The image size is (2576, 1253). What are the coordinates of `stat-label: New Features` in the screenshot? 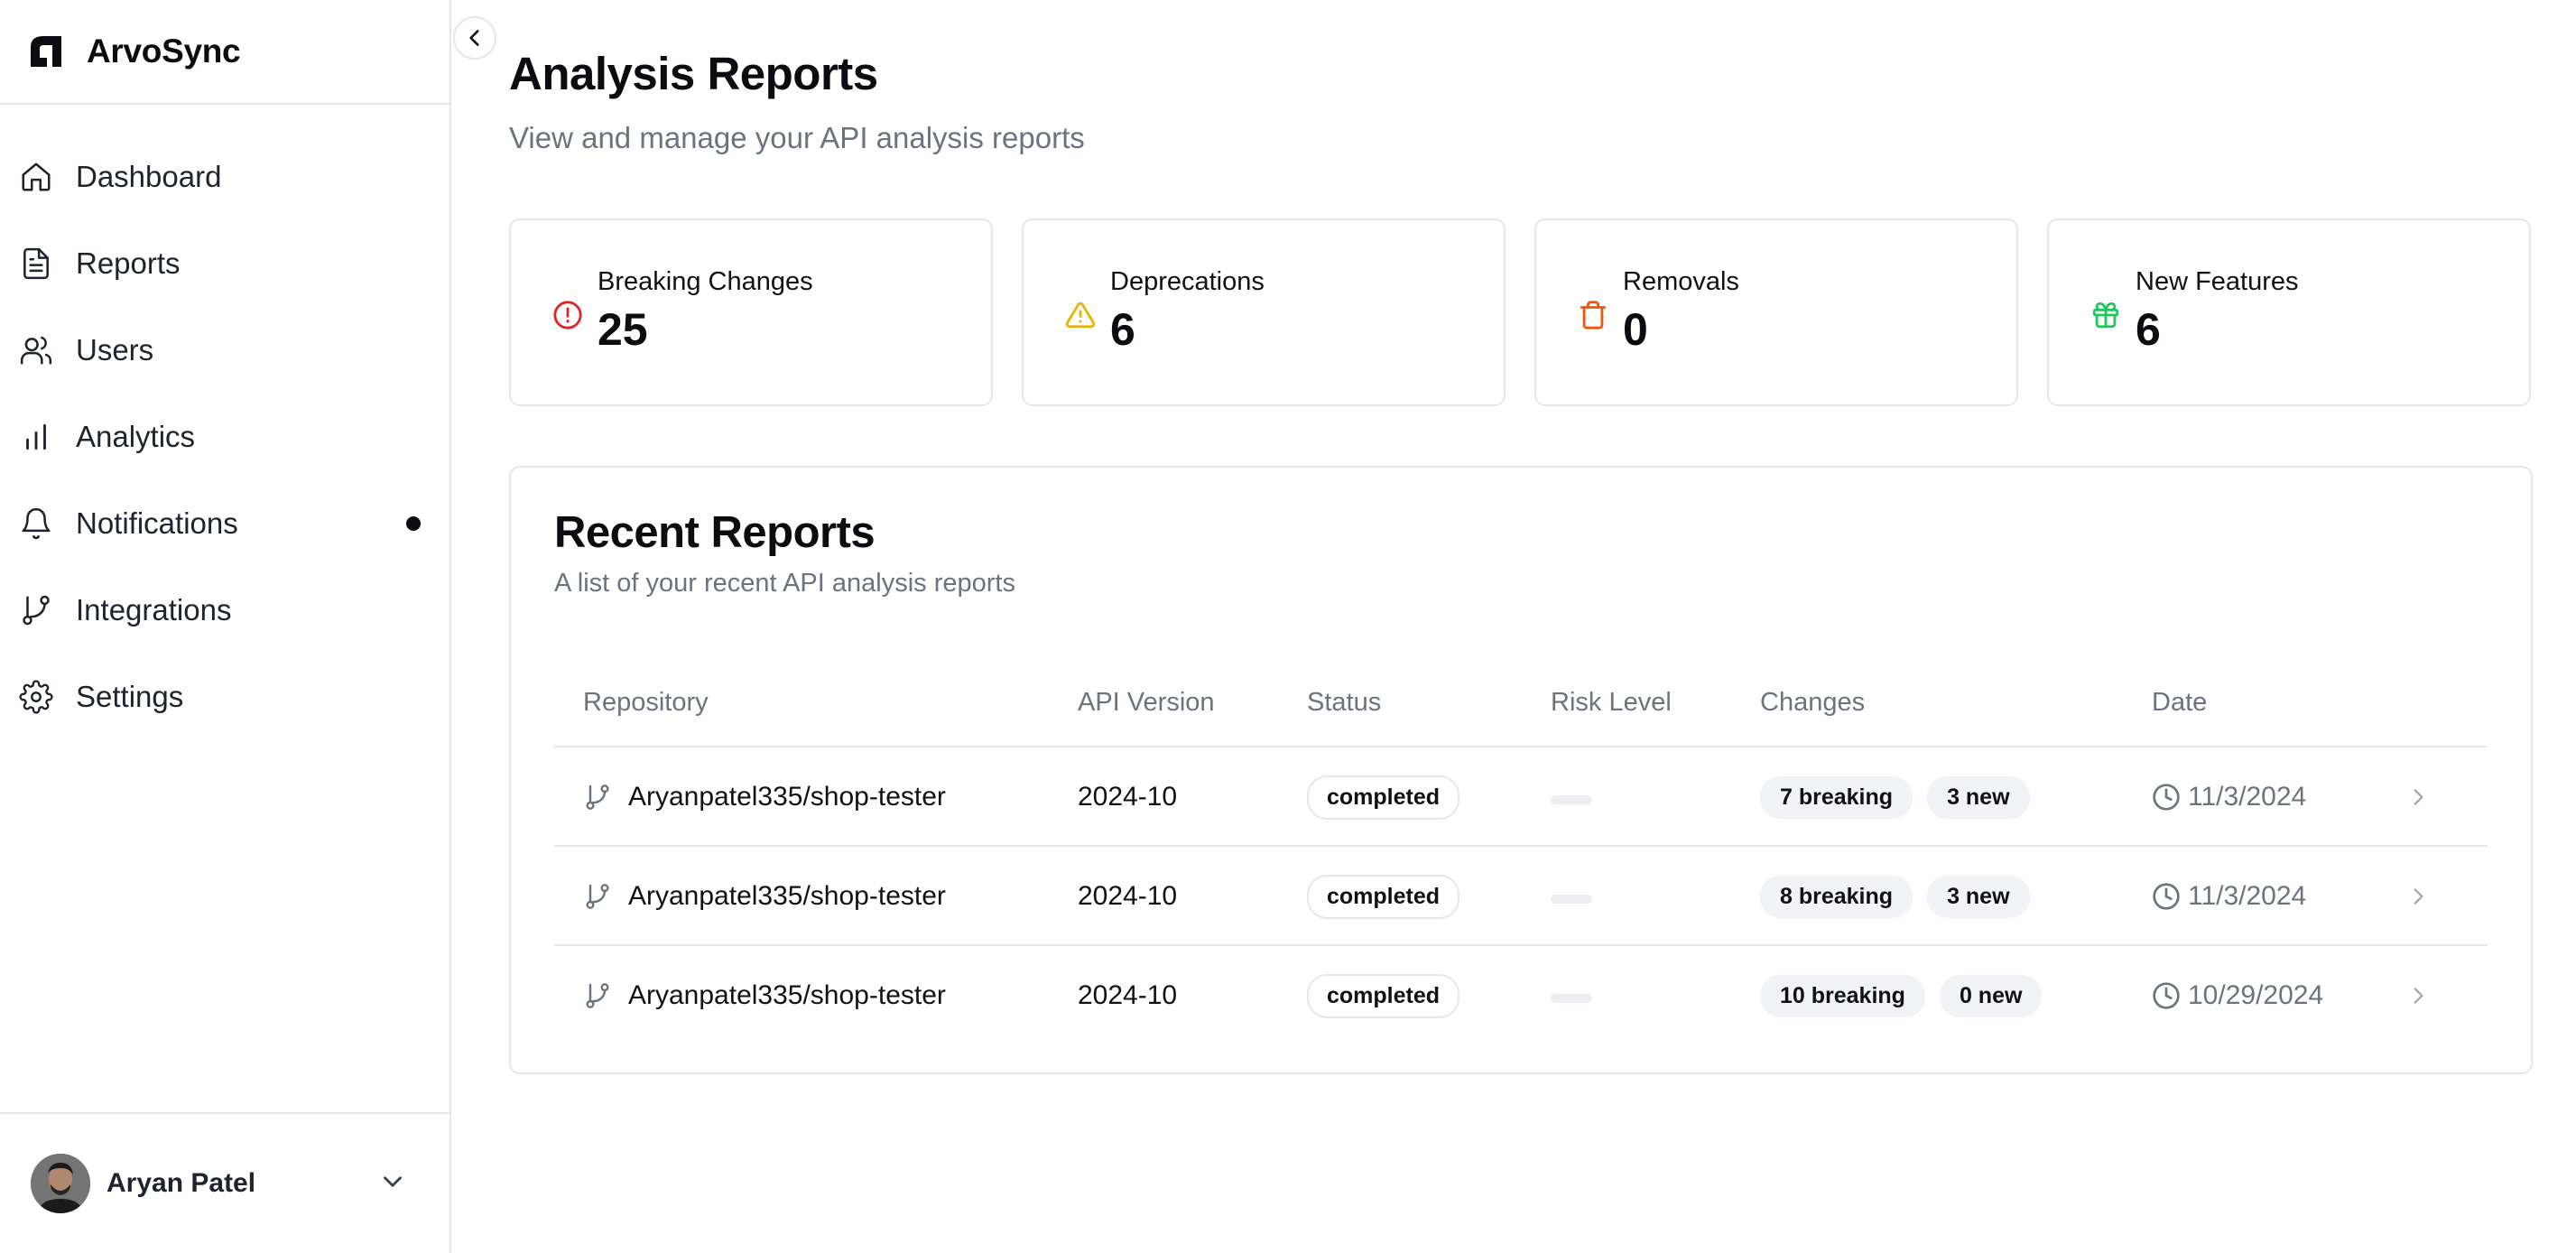 It's located at (2217, 282).